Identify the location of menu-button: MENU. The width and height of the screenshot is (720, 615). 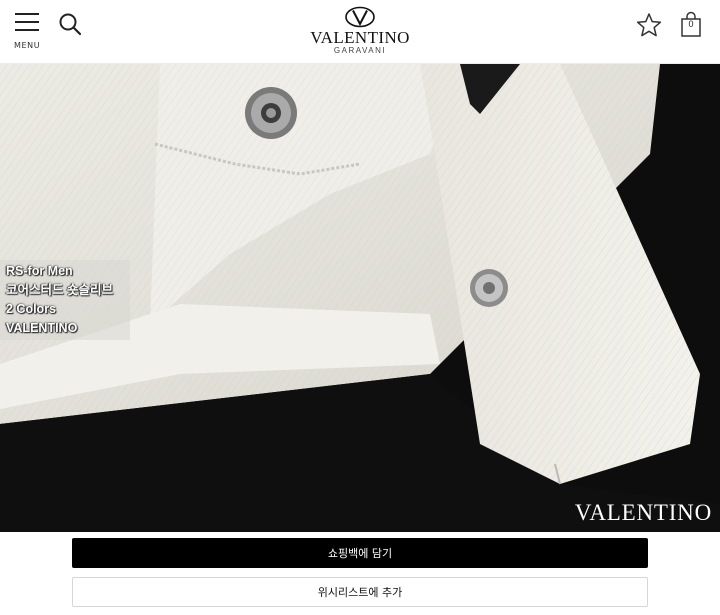
(28, 32).